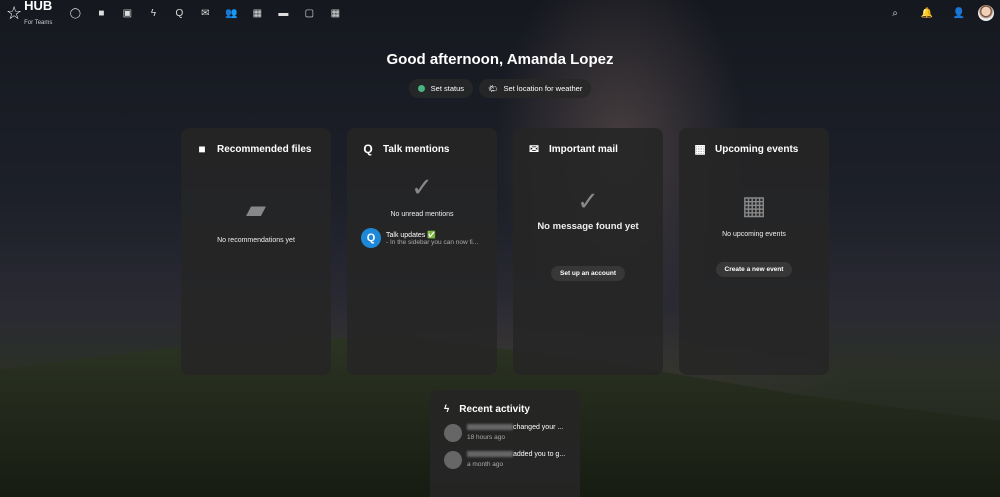 The image size is (1000, 497). I want to click on status-dot-icon, so click(421, 88).